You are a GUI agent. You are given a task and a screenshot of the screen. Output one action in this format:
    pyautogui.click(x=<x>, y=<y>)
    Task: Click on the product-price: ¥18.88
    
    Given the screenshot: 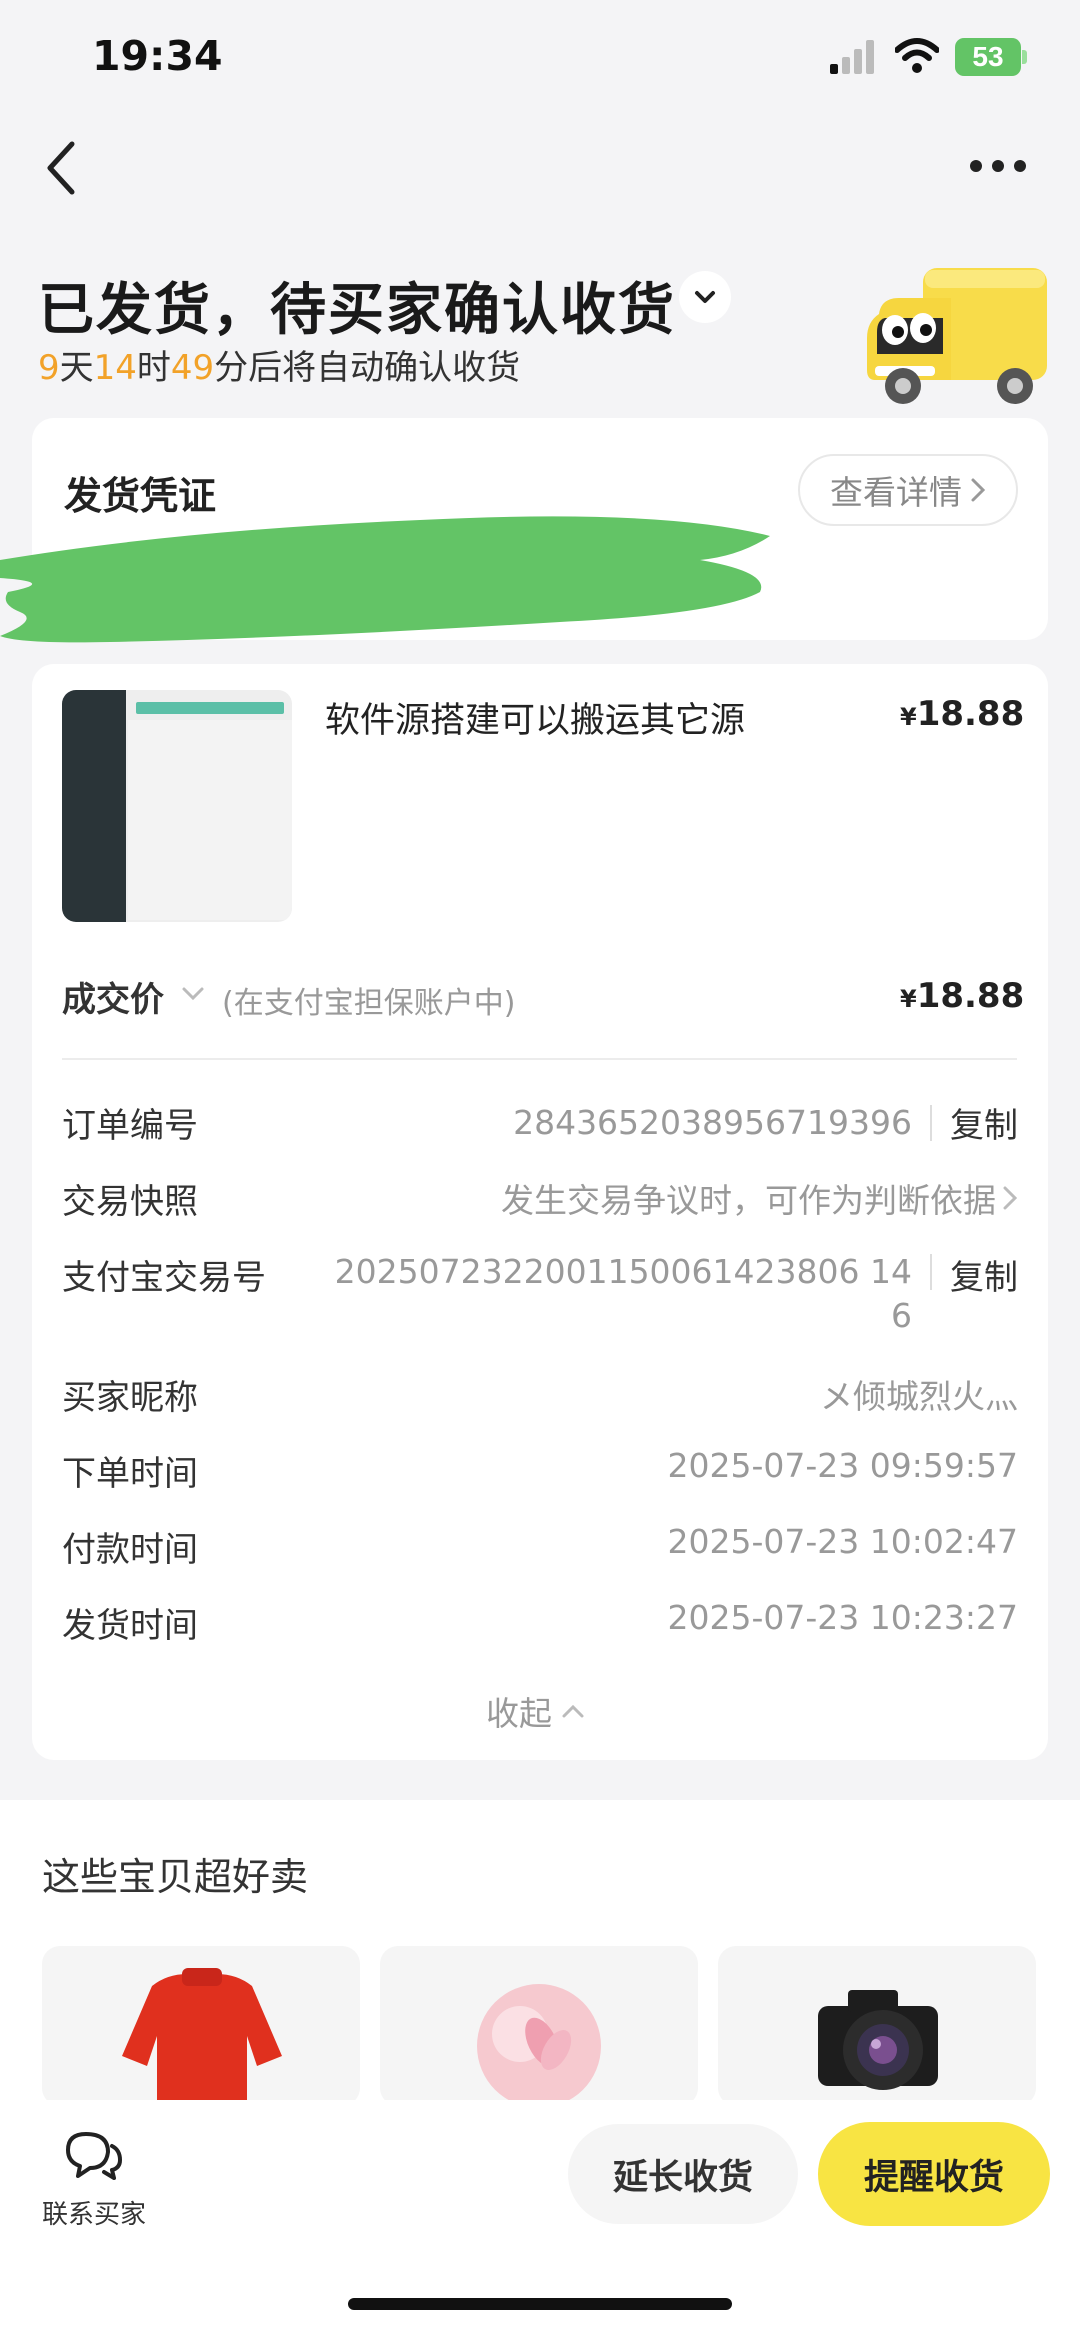 What is the action you would take?
    pyautogui.click(x=962, y=714)
    